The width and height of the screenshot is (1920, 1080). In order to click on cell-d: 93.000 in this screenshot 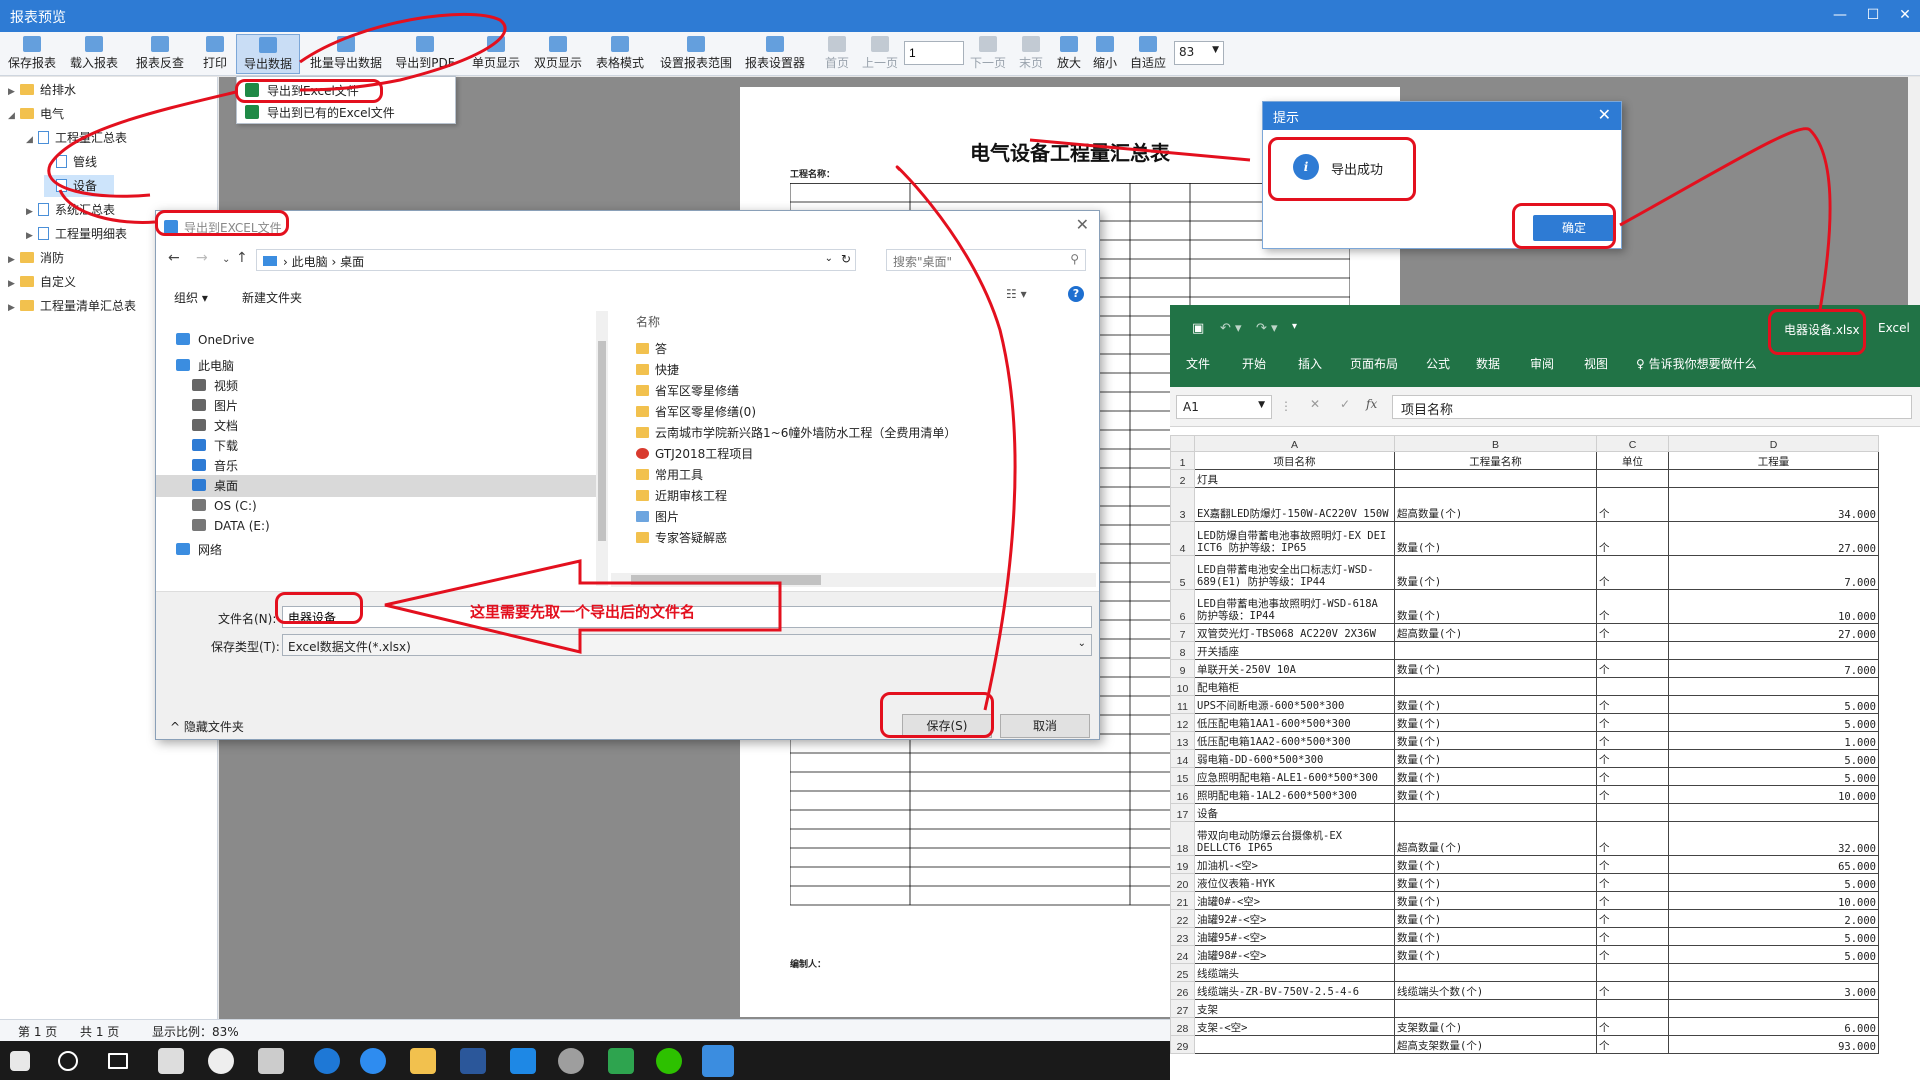, I will do `click(1773, 1044)`.